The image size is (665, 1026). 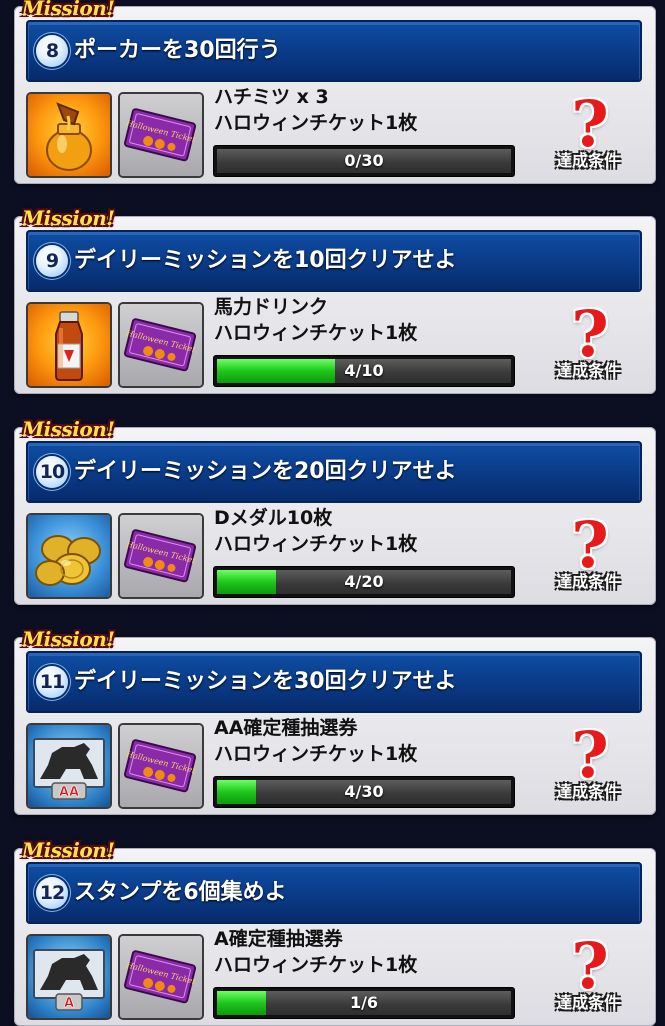 What do you see at coordinates (278, 939) in the screenshot?
I see `reward-label: A確定種抽選券` at bounding box center [278, 939].